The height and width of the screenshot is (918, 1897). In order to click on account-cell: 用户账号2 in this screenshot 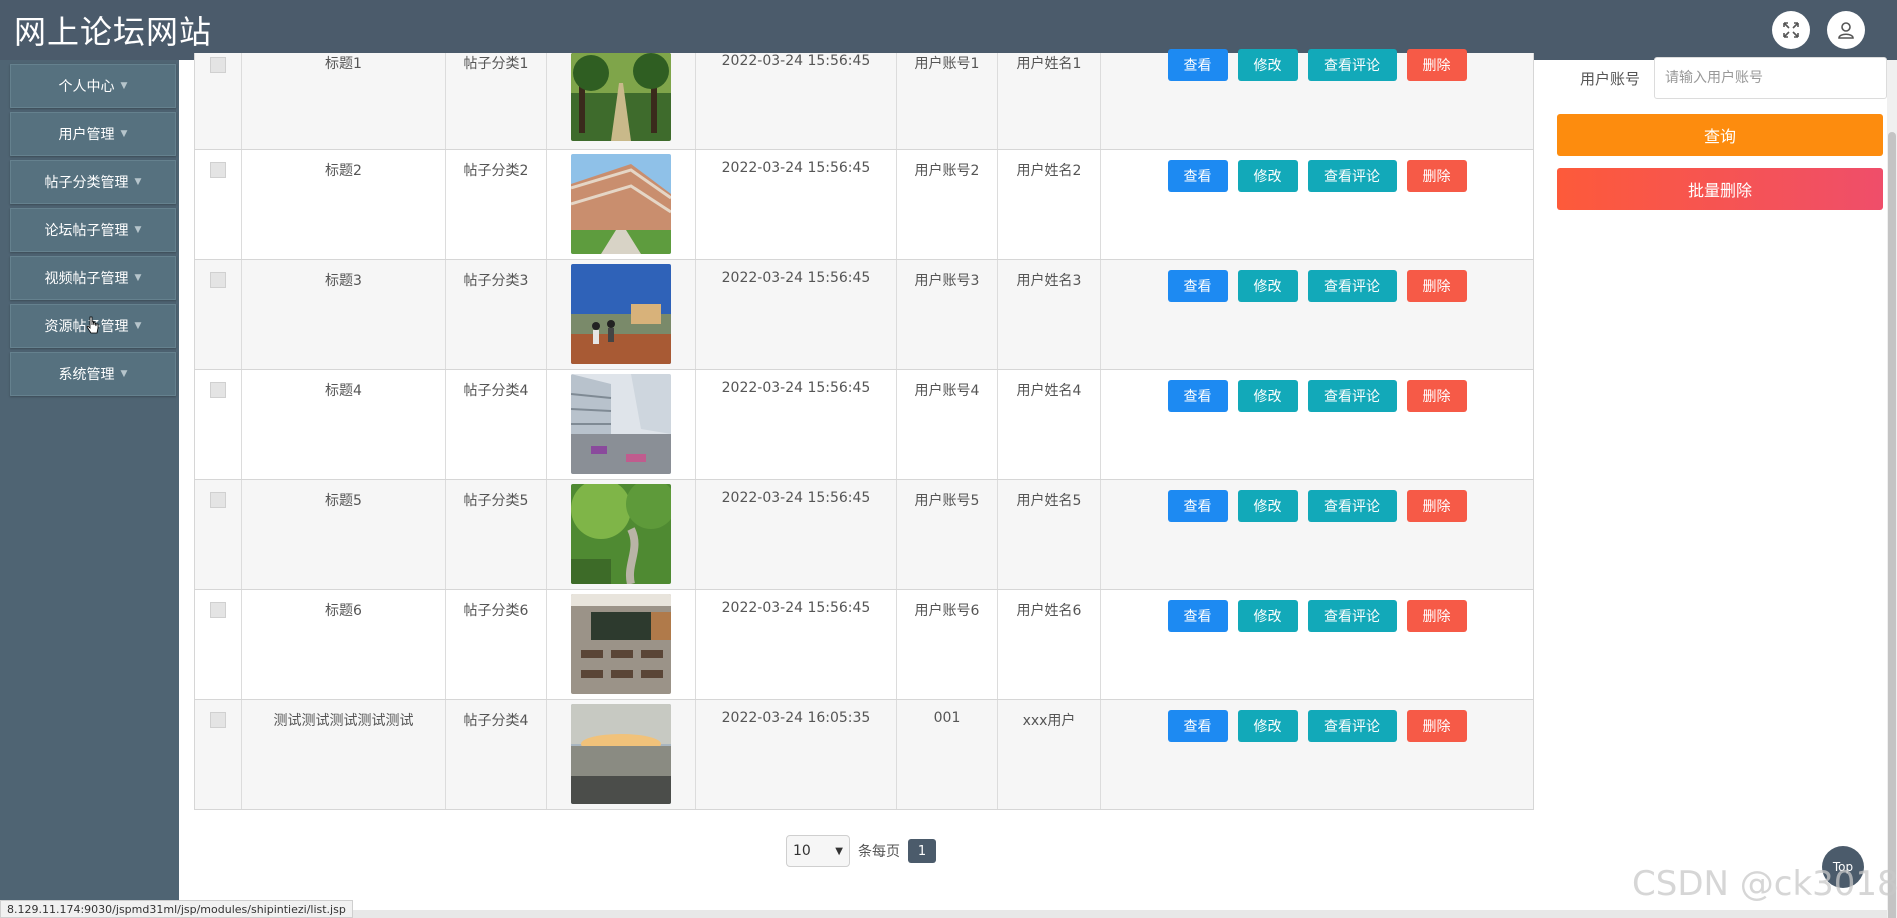, I will do `click(947, 204)`.